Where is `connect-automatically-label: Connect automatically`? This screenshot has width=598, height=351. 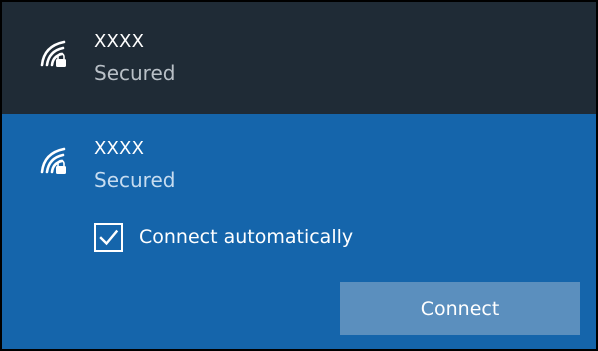 connect-automatically-label: Connect automatically is located at coordinates (246, 237).